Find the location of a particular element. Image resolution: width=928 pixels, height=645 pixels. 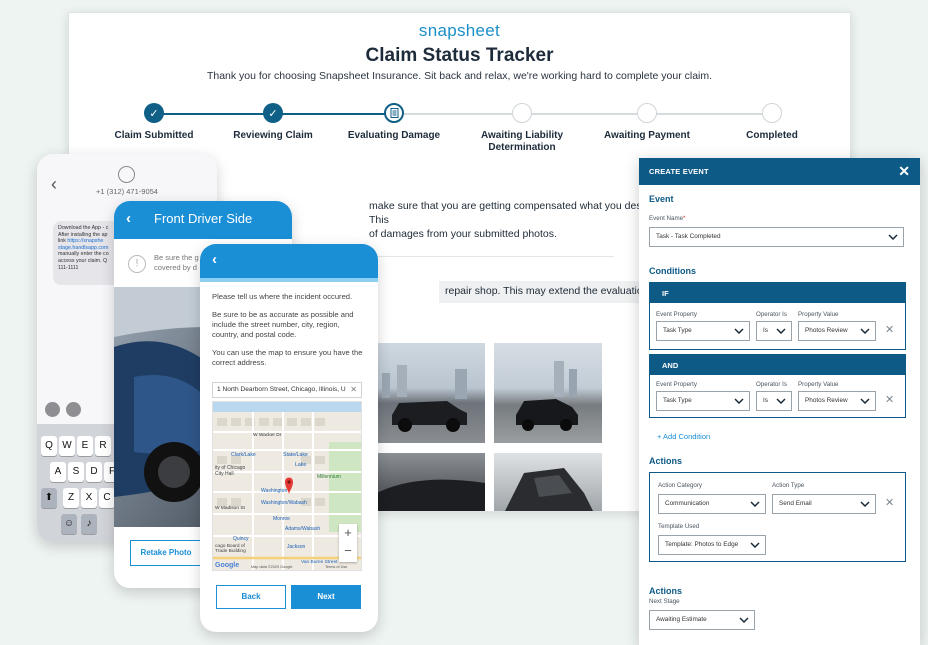

key: Z is located at coordinates (71, 498).